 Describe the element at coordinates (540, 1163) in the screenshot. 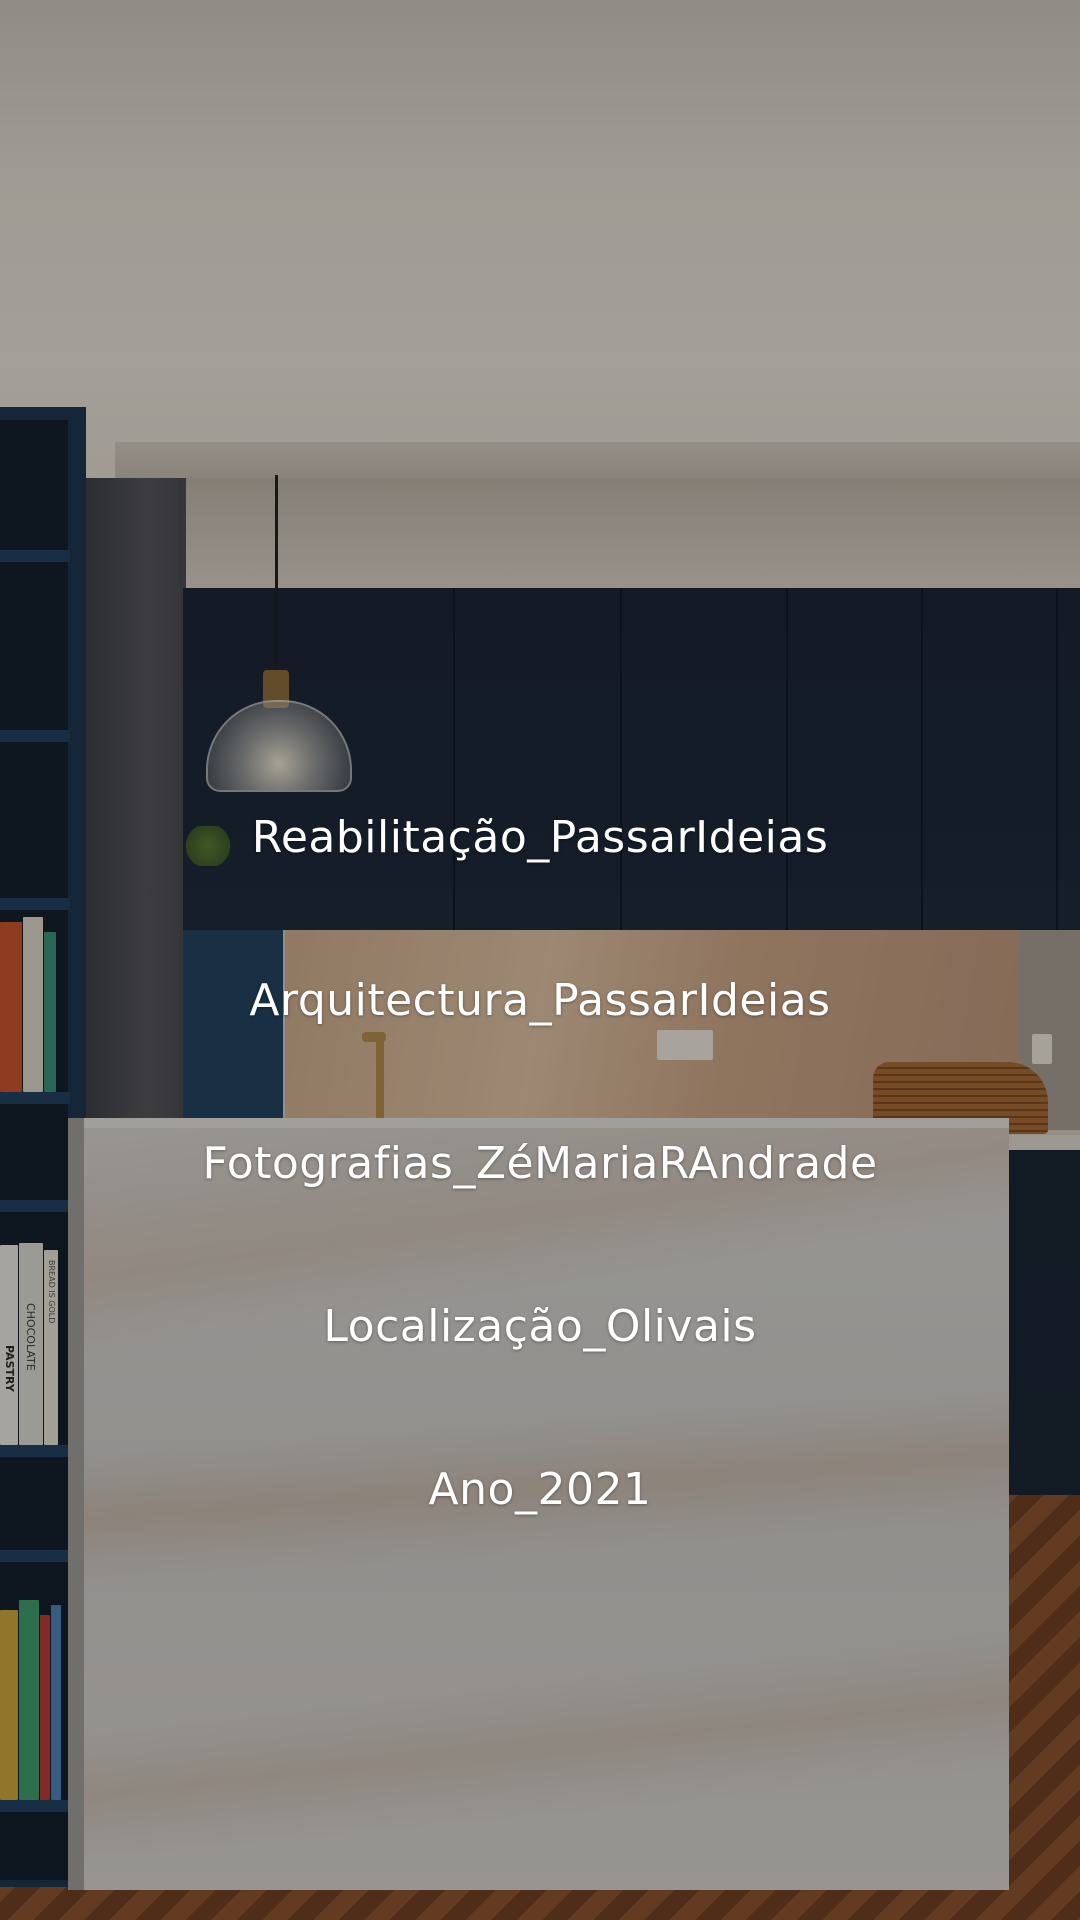

I see `caption-photography: Fotografias_ZéMariaRAndrade` at that location.